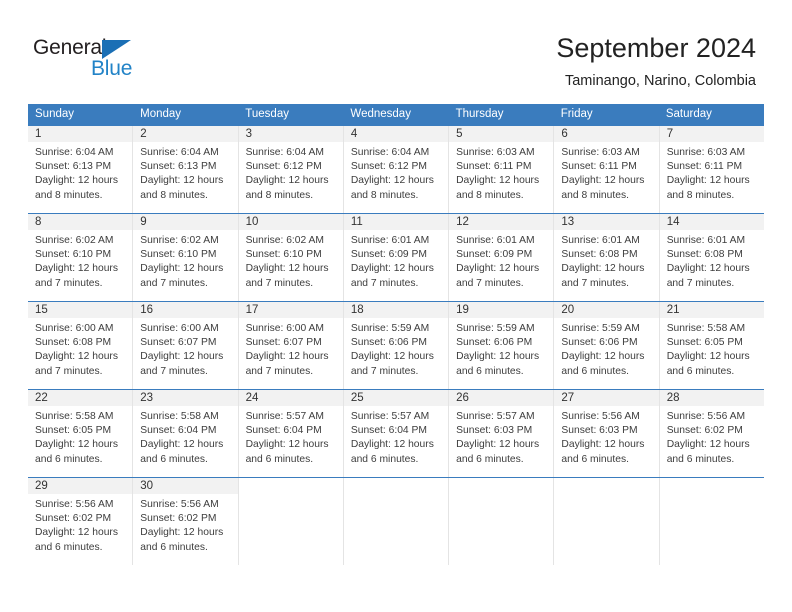  I want to click on sunset-text: Sunset: 6:08 PM, so click(704, 255).